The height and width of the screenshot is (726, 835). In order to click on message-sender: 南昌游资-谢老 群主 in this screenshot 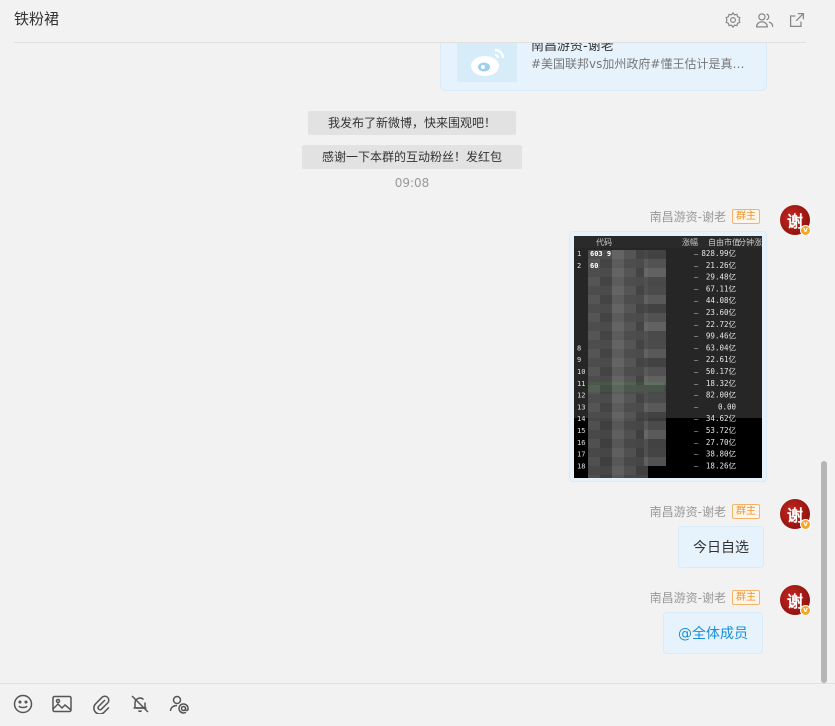, I will do `click(705, 597)`.